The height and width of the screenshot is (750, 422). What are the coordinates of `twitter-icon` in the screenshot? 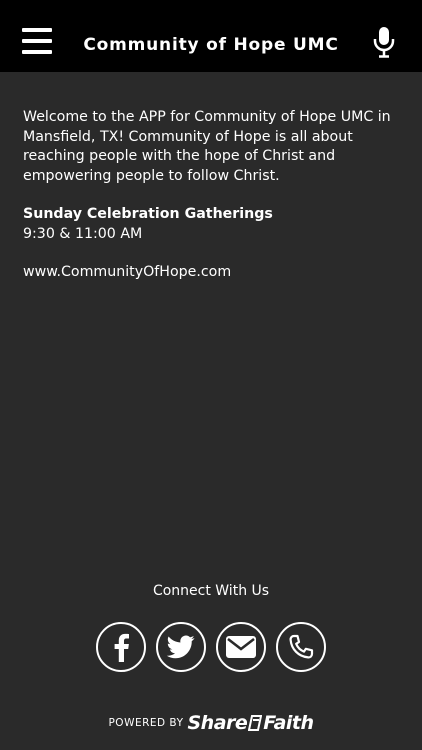 It's located at (181, 647).